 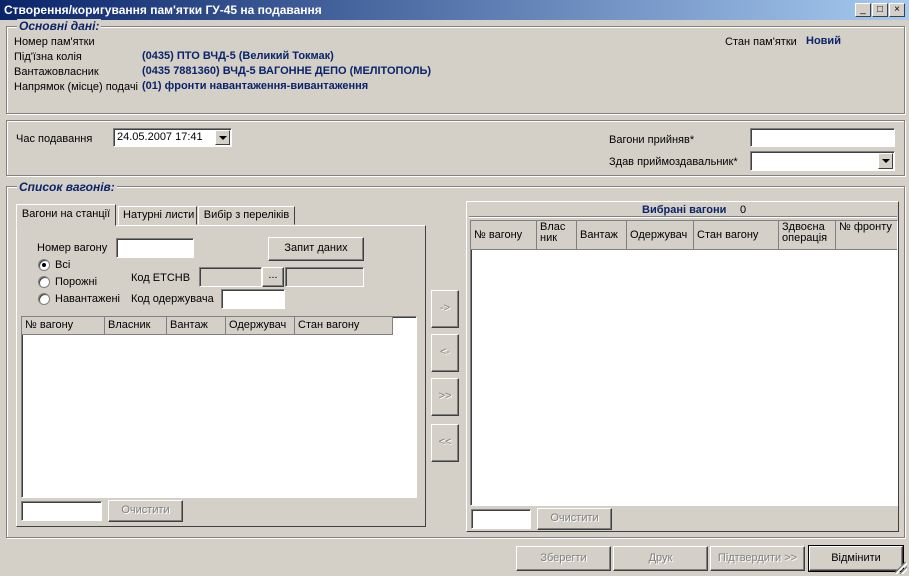 What do you see at coordinates (160, 137) in the screenshot?
I see `delivery-time-value: 24.05.2007 17:41` at bounding box center [160, 137].